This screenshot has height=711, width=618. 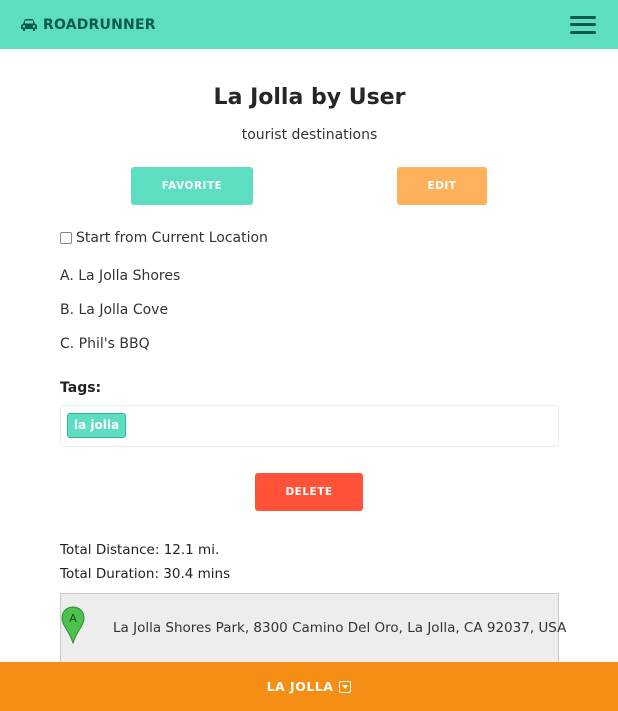 What do you see at coordinates (120, 276) in the screenshot?
I see `stop-item: A. La Jolla Shores` at bounding box center [120, 276].